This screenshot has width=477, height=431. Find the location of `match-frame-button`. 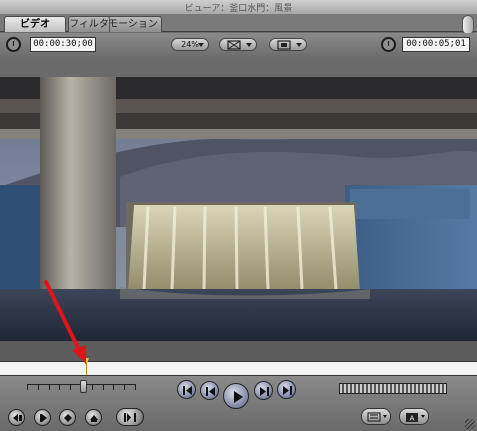

match-frame-button is located at coordinates (130, 417).